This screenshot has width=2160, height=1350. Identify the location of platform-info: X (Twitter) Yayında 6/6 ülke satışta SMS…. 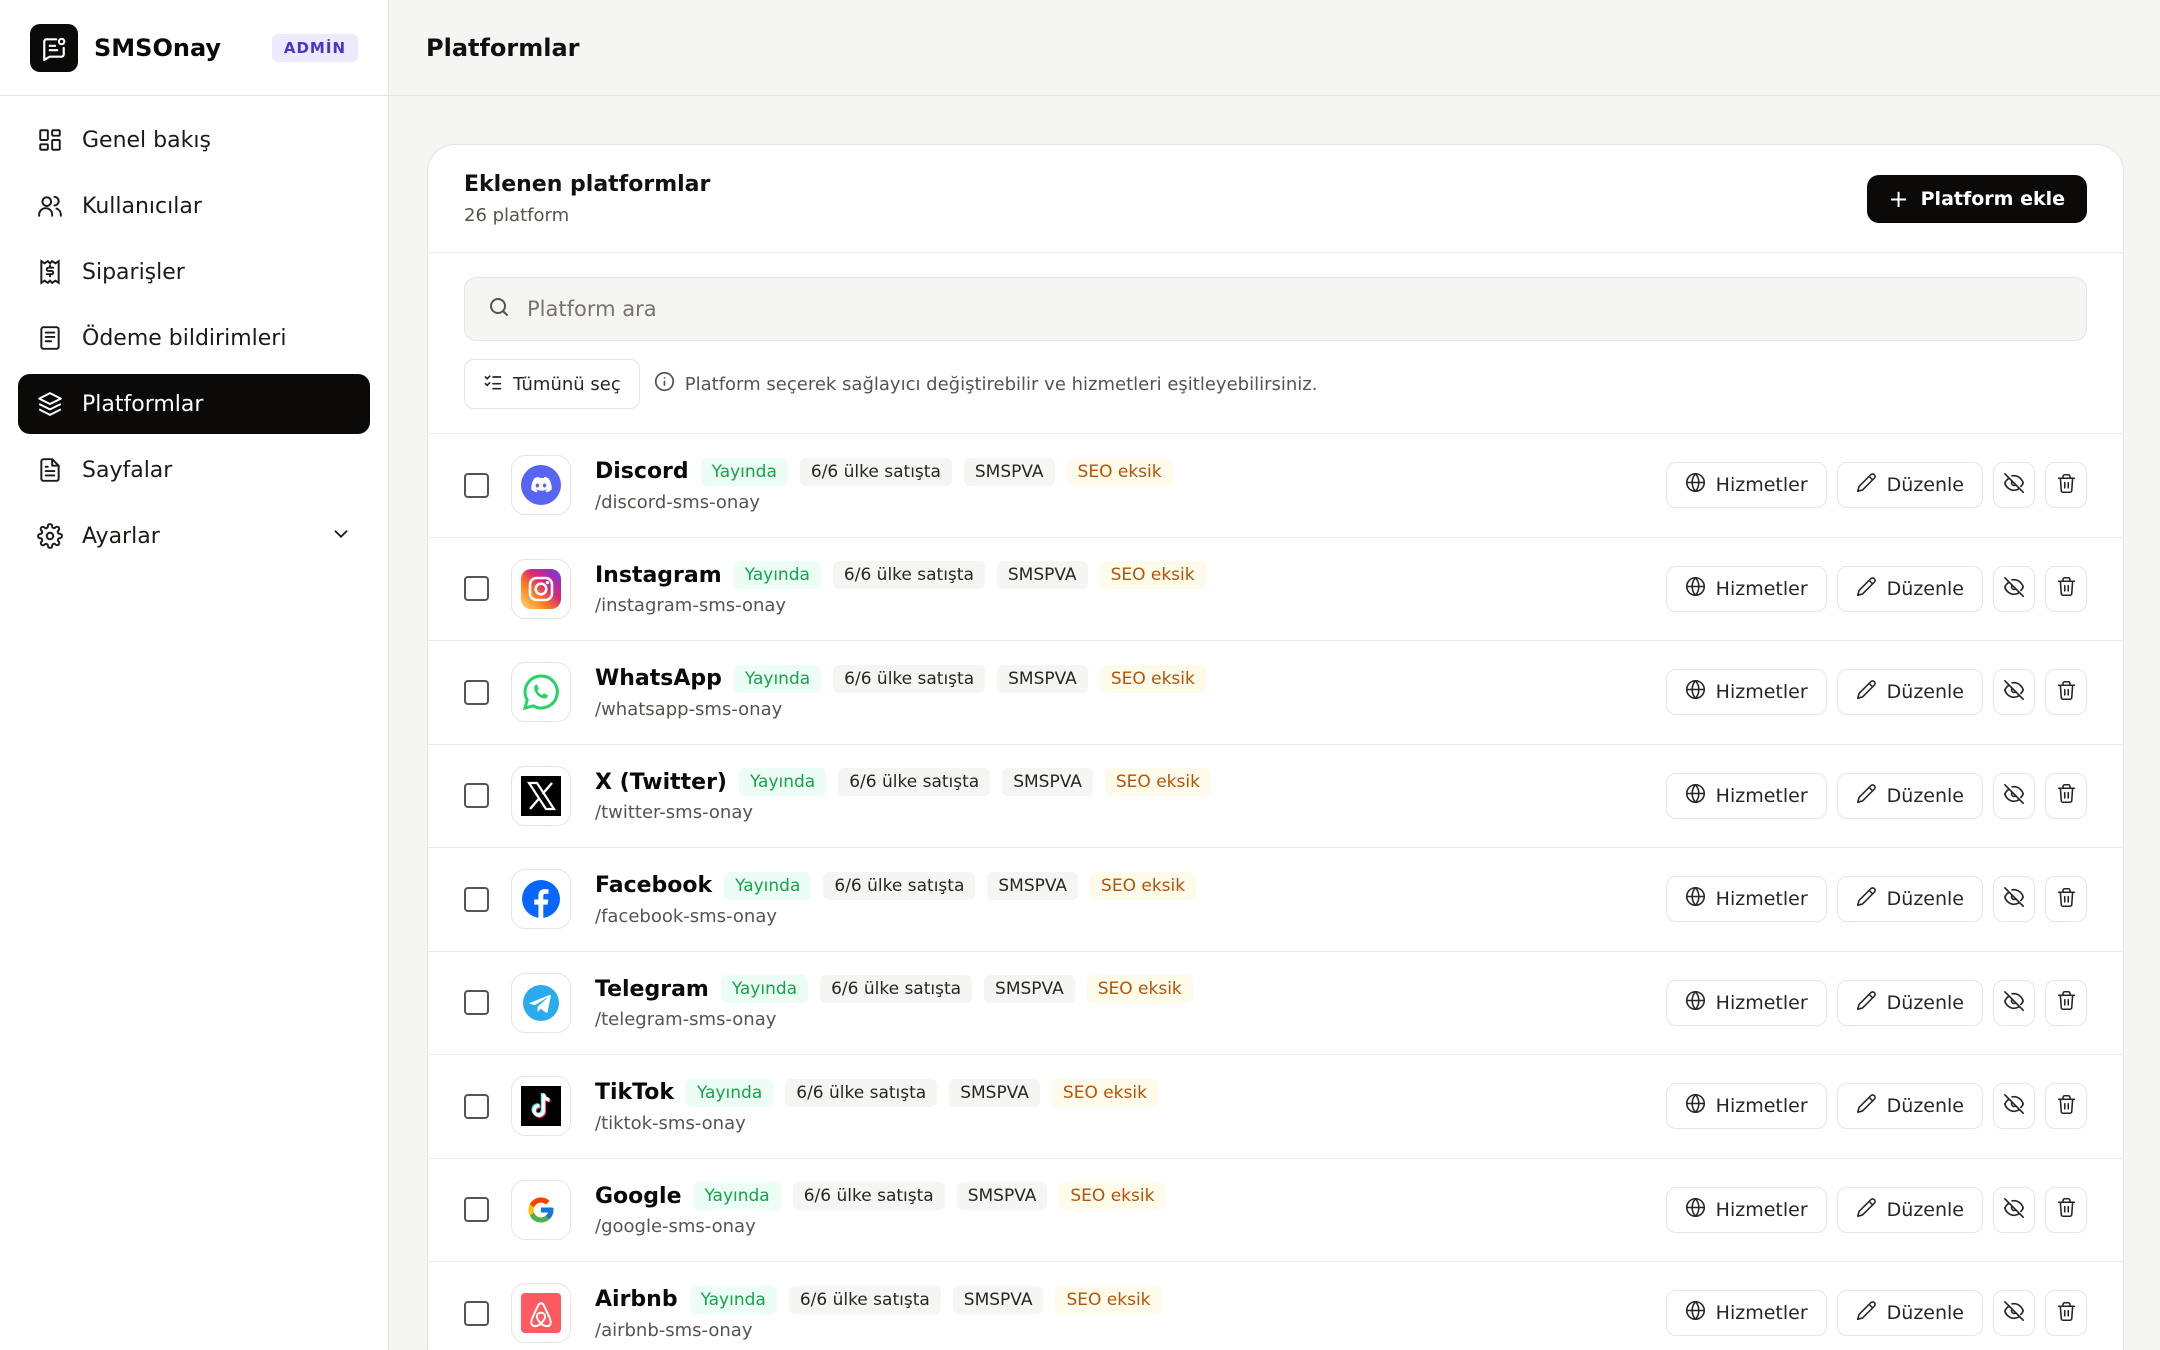
(903, 795).